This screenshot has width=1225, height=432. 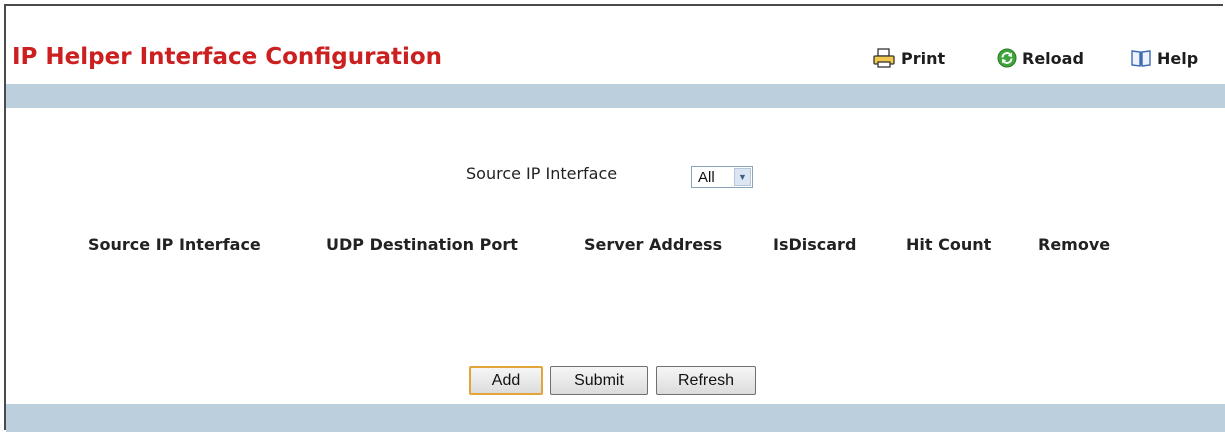 I want to click on printer-icon, so click(x=884, y=58).